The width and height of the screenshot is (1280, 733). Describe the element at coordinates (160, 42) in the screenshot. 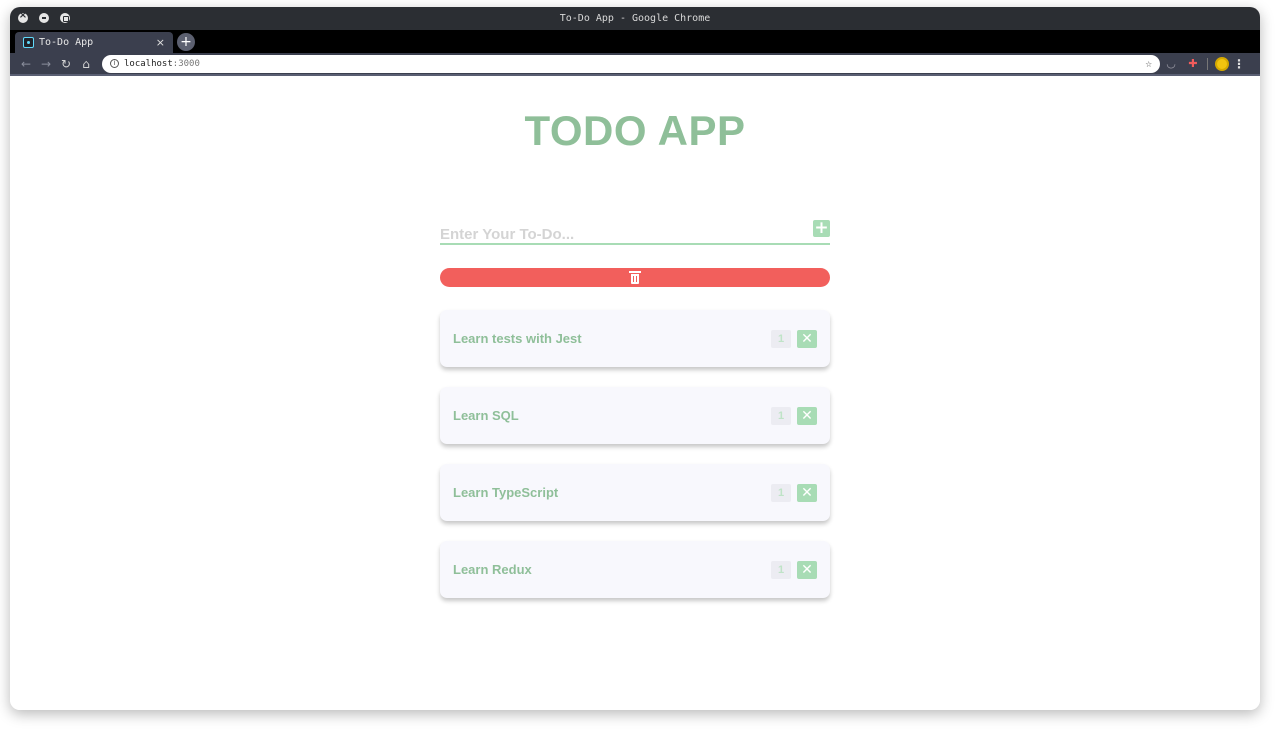

I see `tab-close-icon: ×` at that location.